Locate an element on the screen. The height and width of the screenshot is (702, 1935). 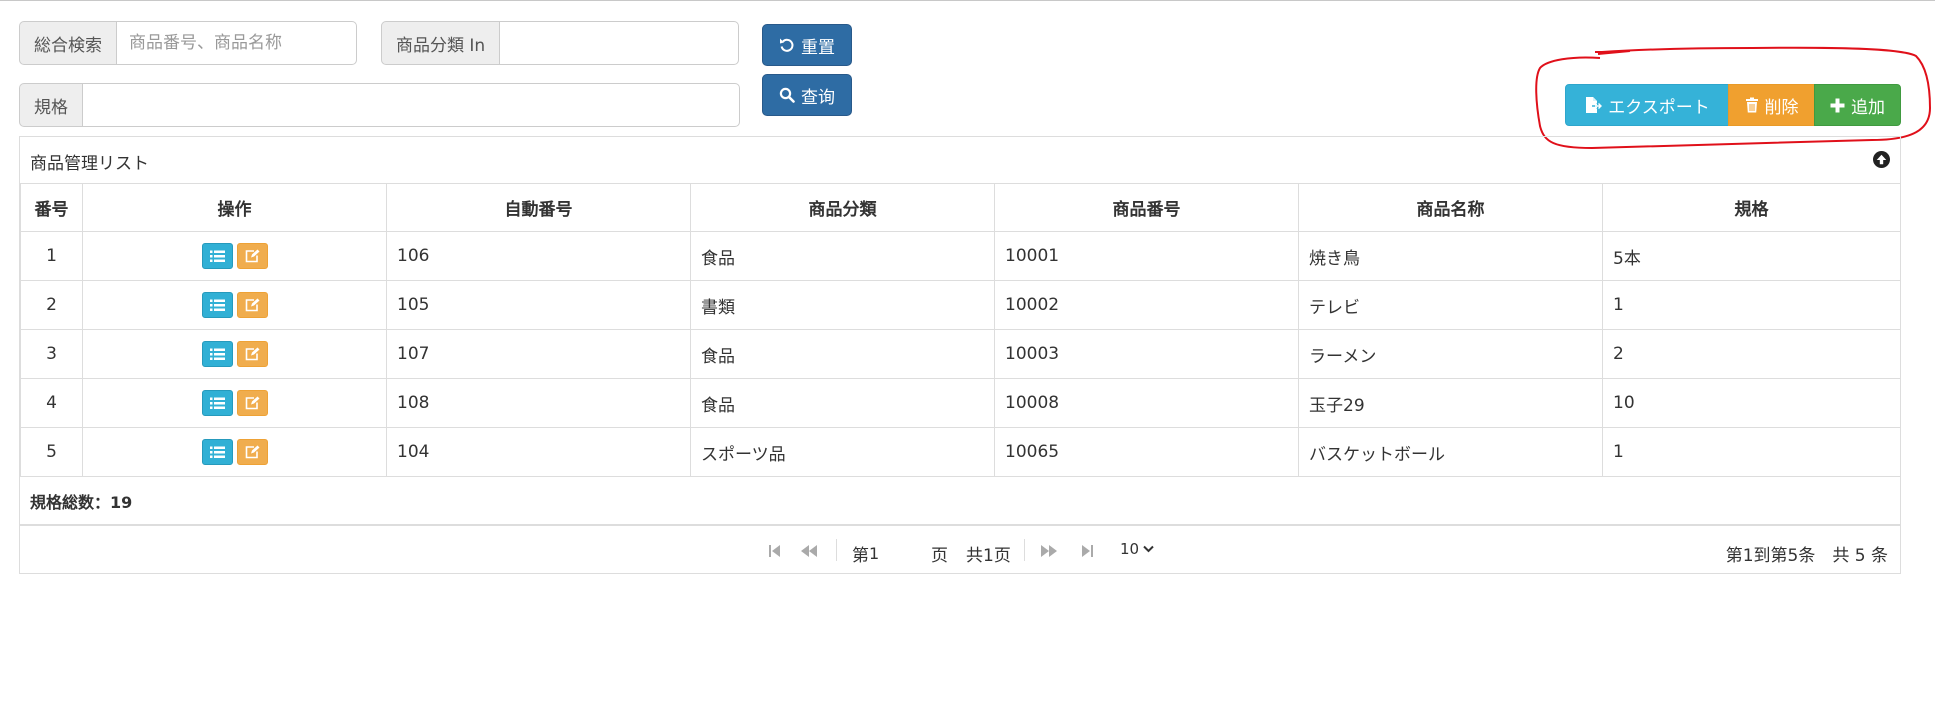
reset-button-label: 重置 is located at coordinates (818, 47).